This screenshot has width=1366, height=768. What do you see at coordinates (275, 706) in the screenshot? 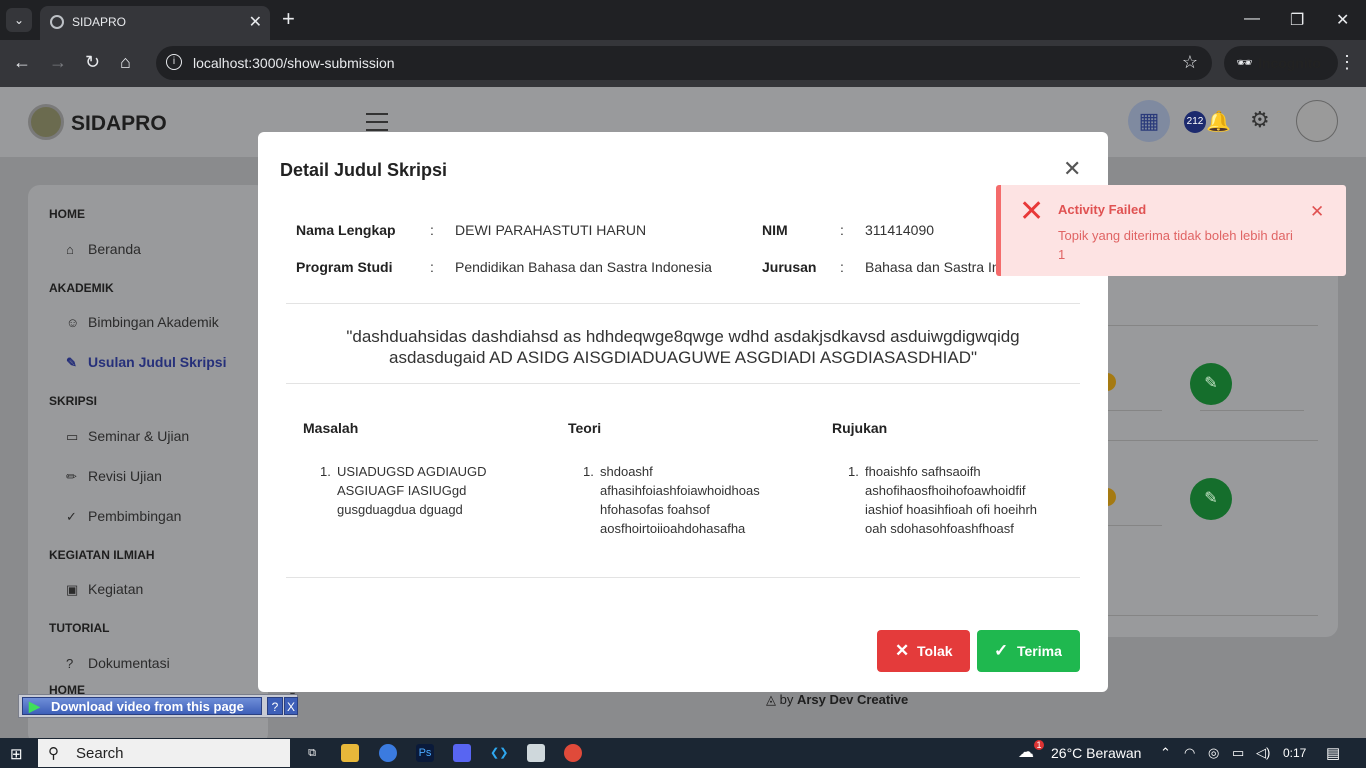
I see `download-help-button: ?` at bounding box center [275, 706].